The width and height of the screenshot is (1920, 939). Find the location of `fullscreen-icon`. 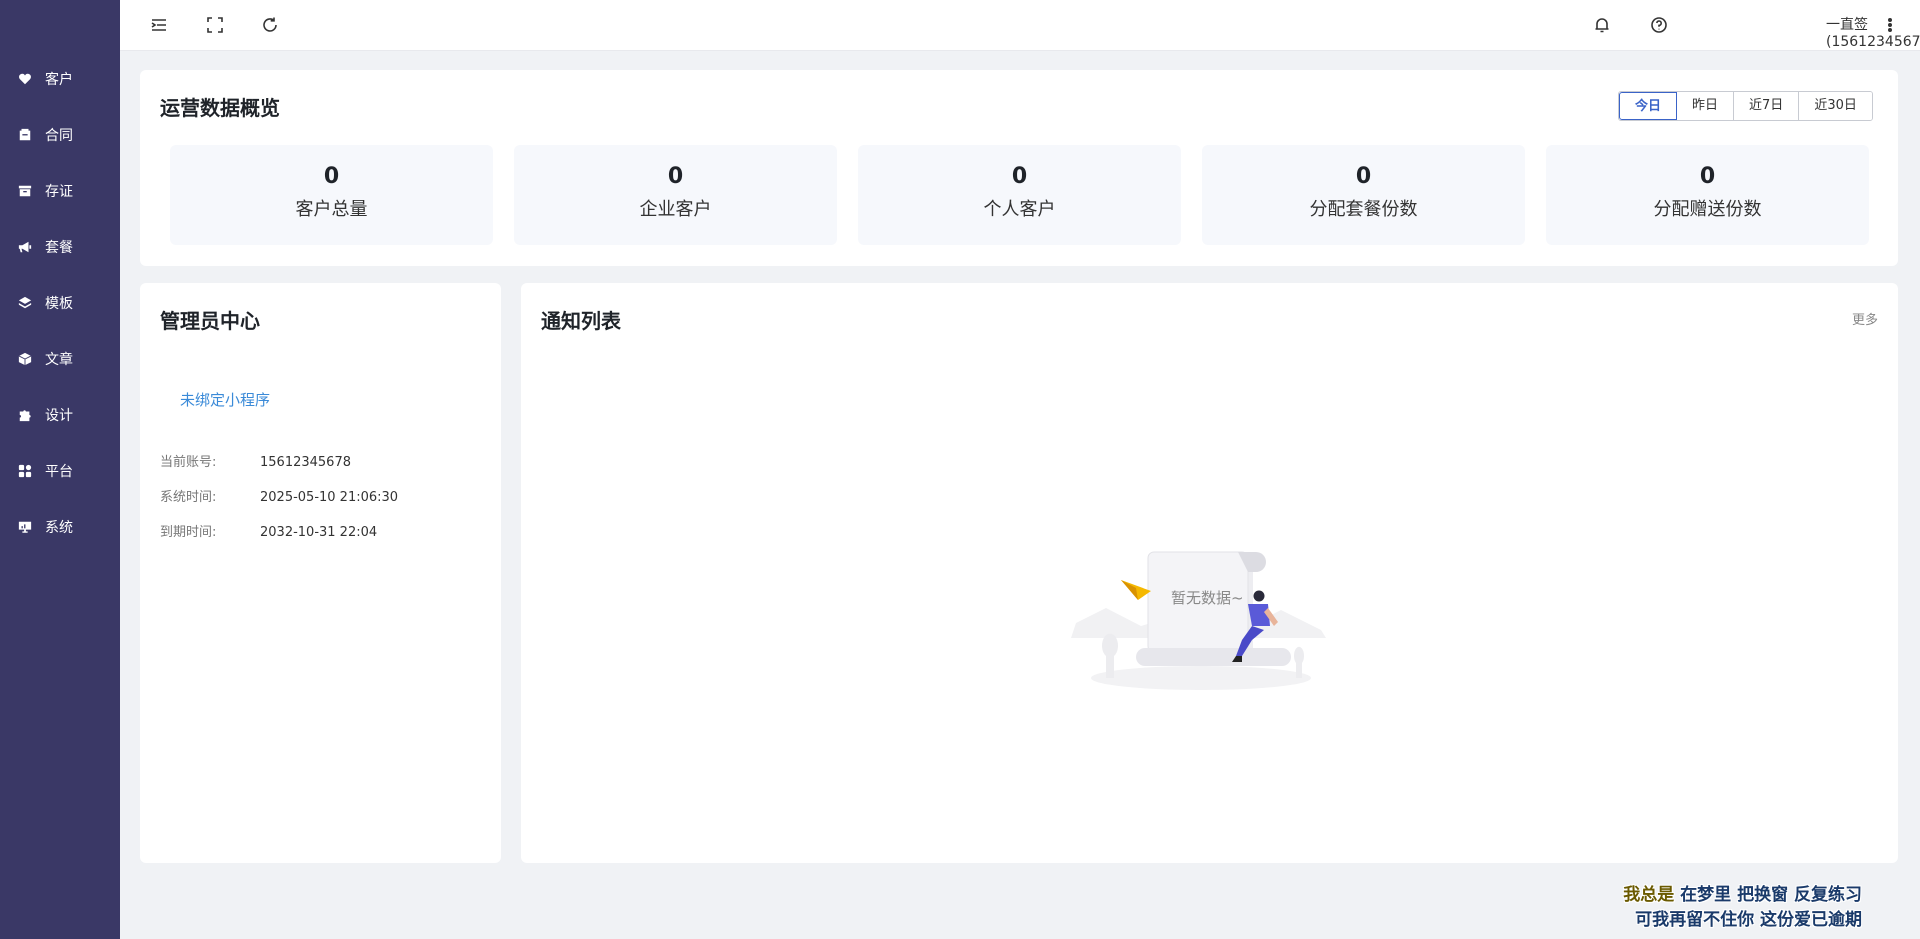

fullscreen-icon is located at coordinates (215, 25).